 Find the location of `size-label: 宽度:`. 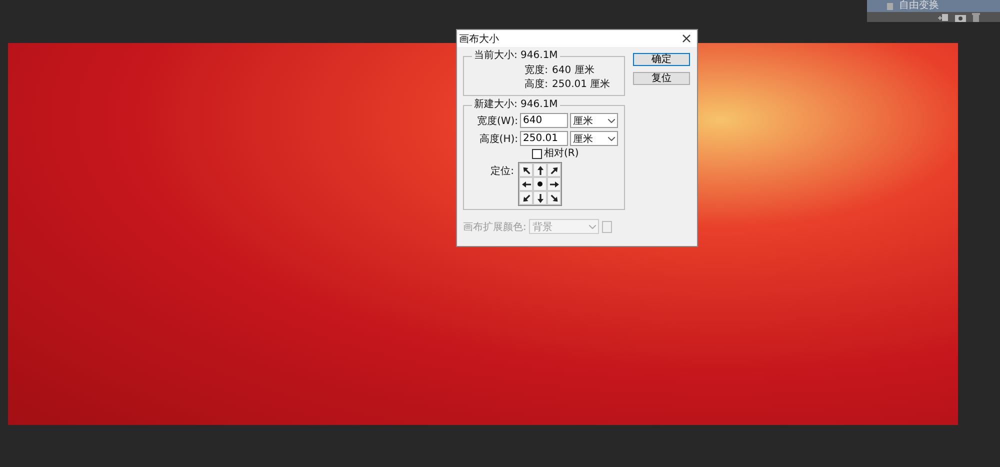

size-label: 宽度: is located at coordinates (536, 71).